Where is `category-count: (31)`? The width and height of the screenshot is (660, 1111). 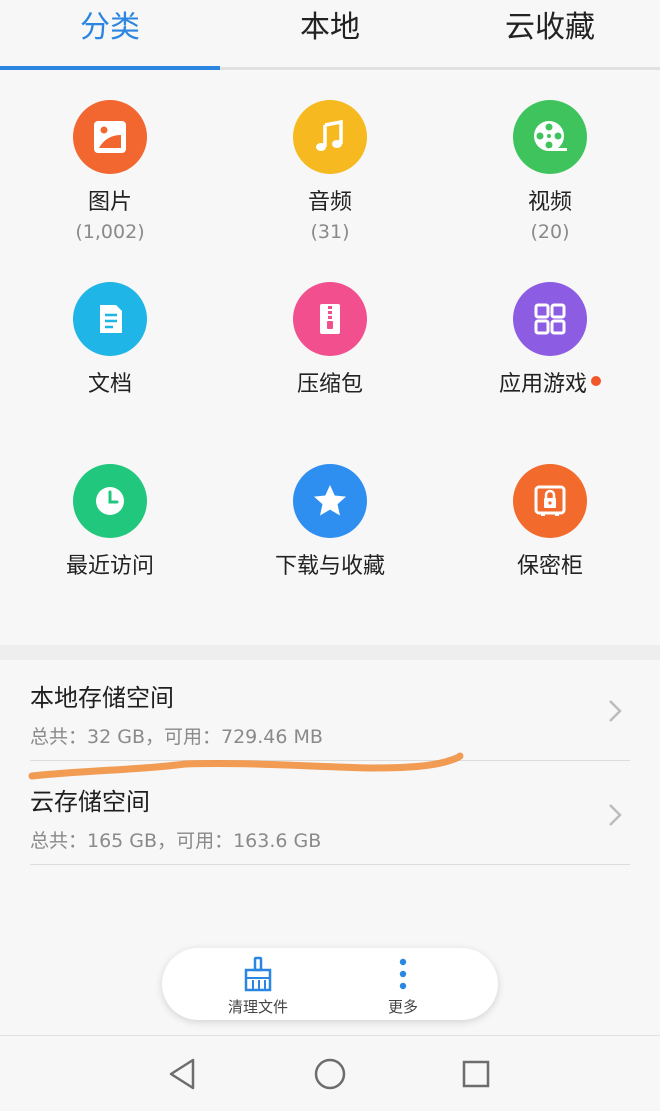 category-count: (31) is located at coordinates (330, 232).